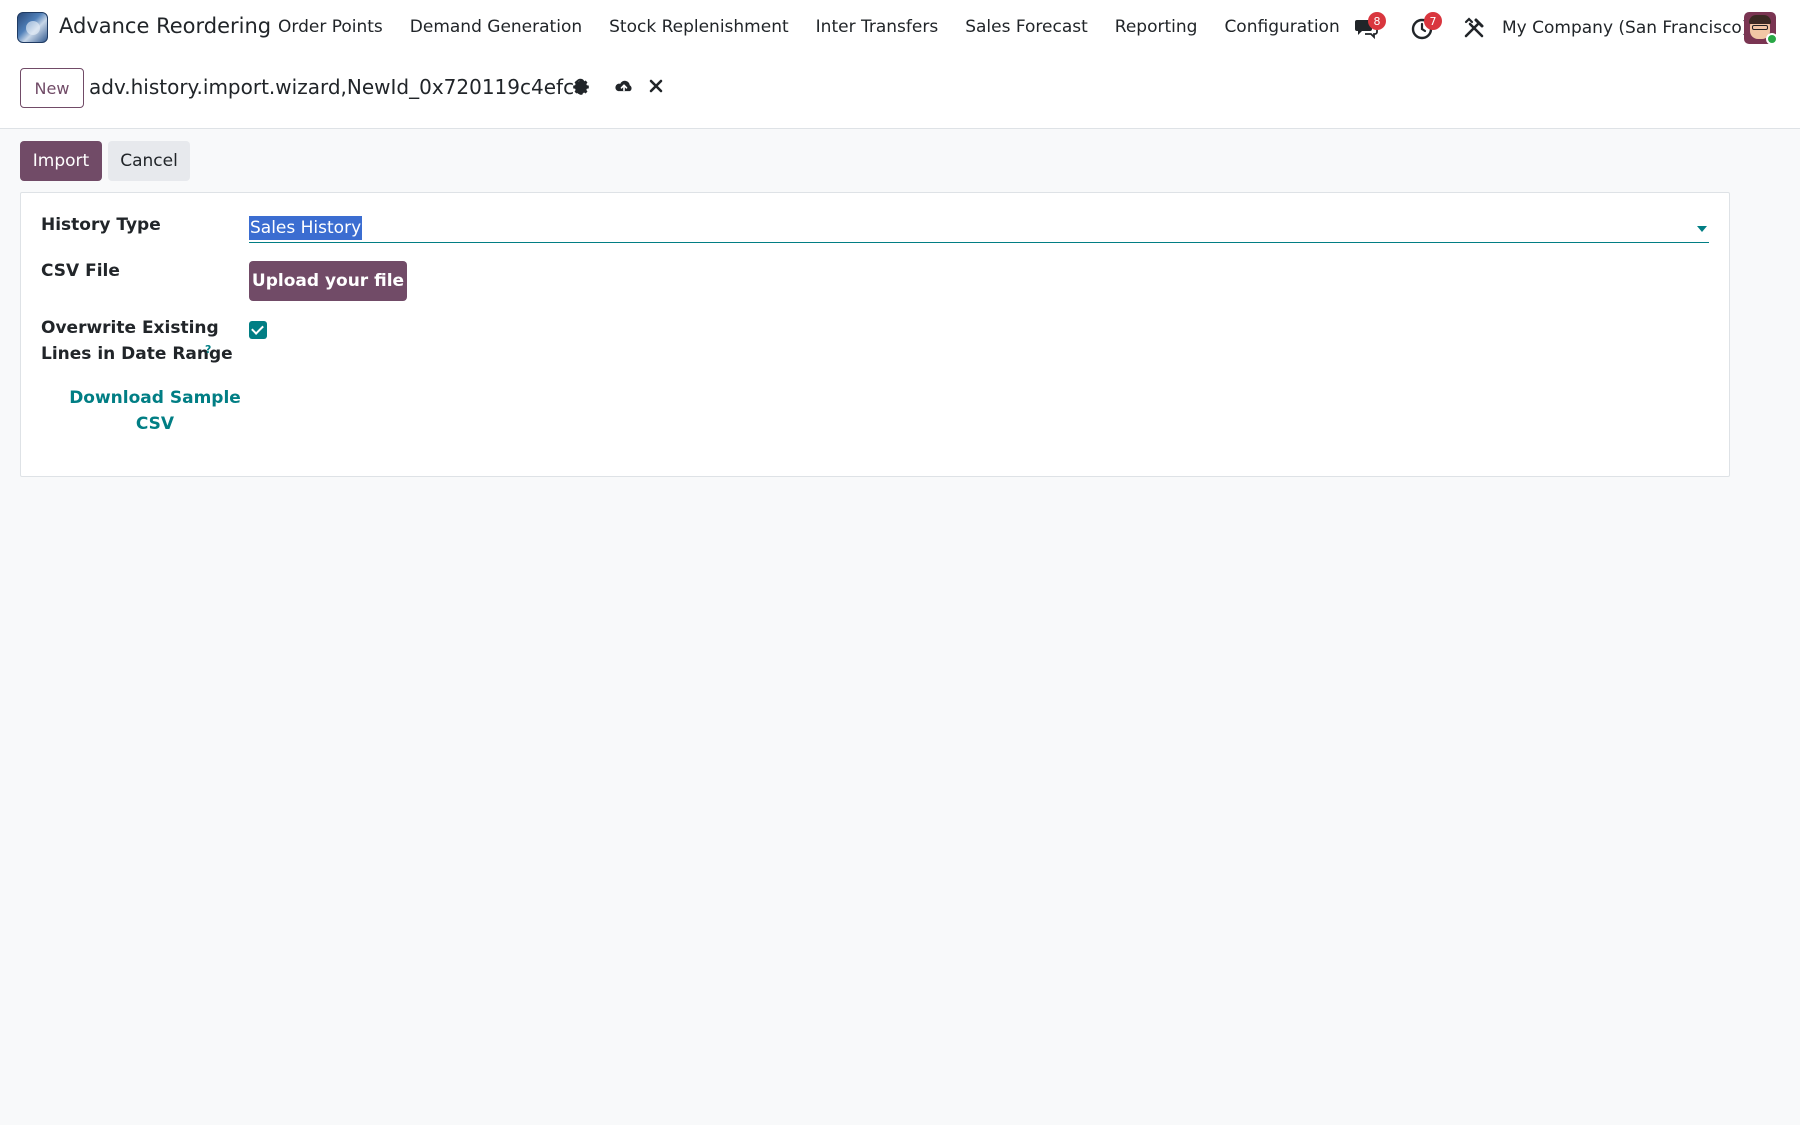 The image size is (1800, 1125). What do you see at coordinates (1772, 39) in the screenshot?
I see `presence-status-dot` at bounding box center [1772, 39].